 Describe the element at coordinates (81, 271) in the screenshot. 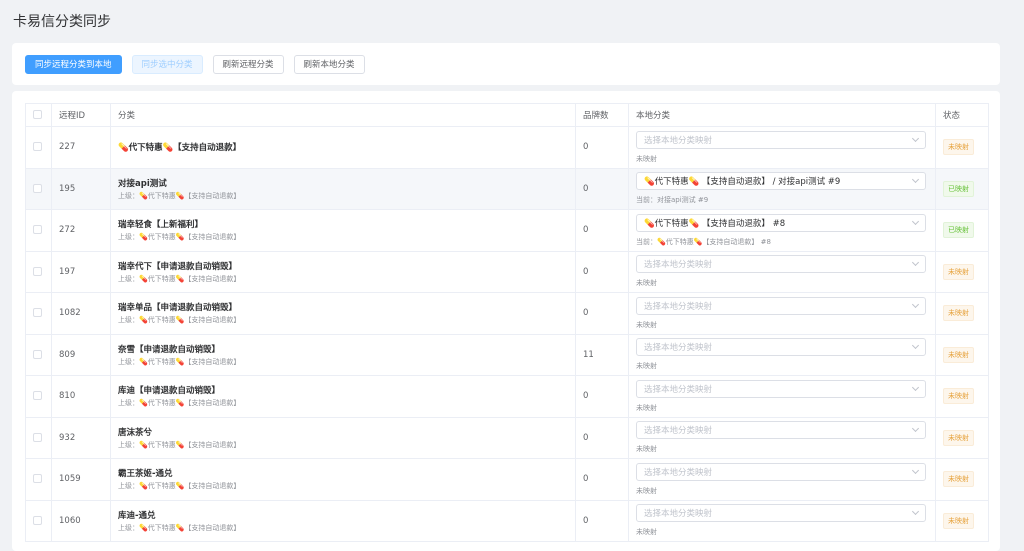

I see `remote-id: 197` at that location.